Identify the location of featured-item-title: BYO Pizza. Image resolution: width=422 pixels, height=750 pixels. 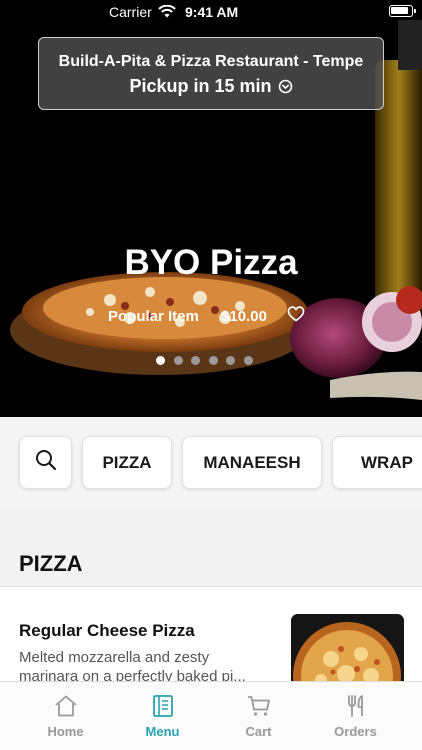
(211, 262).